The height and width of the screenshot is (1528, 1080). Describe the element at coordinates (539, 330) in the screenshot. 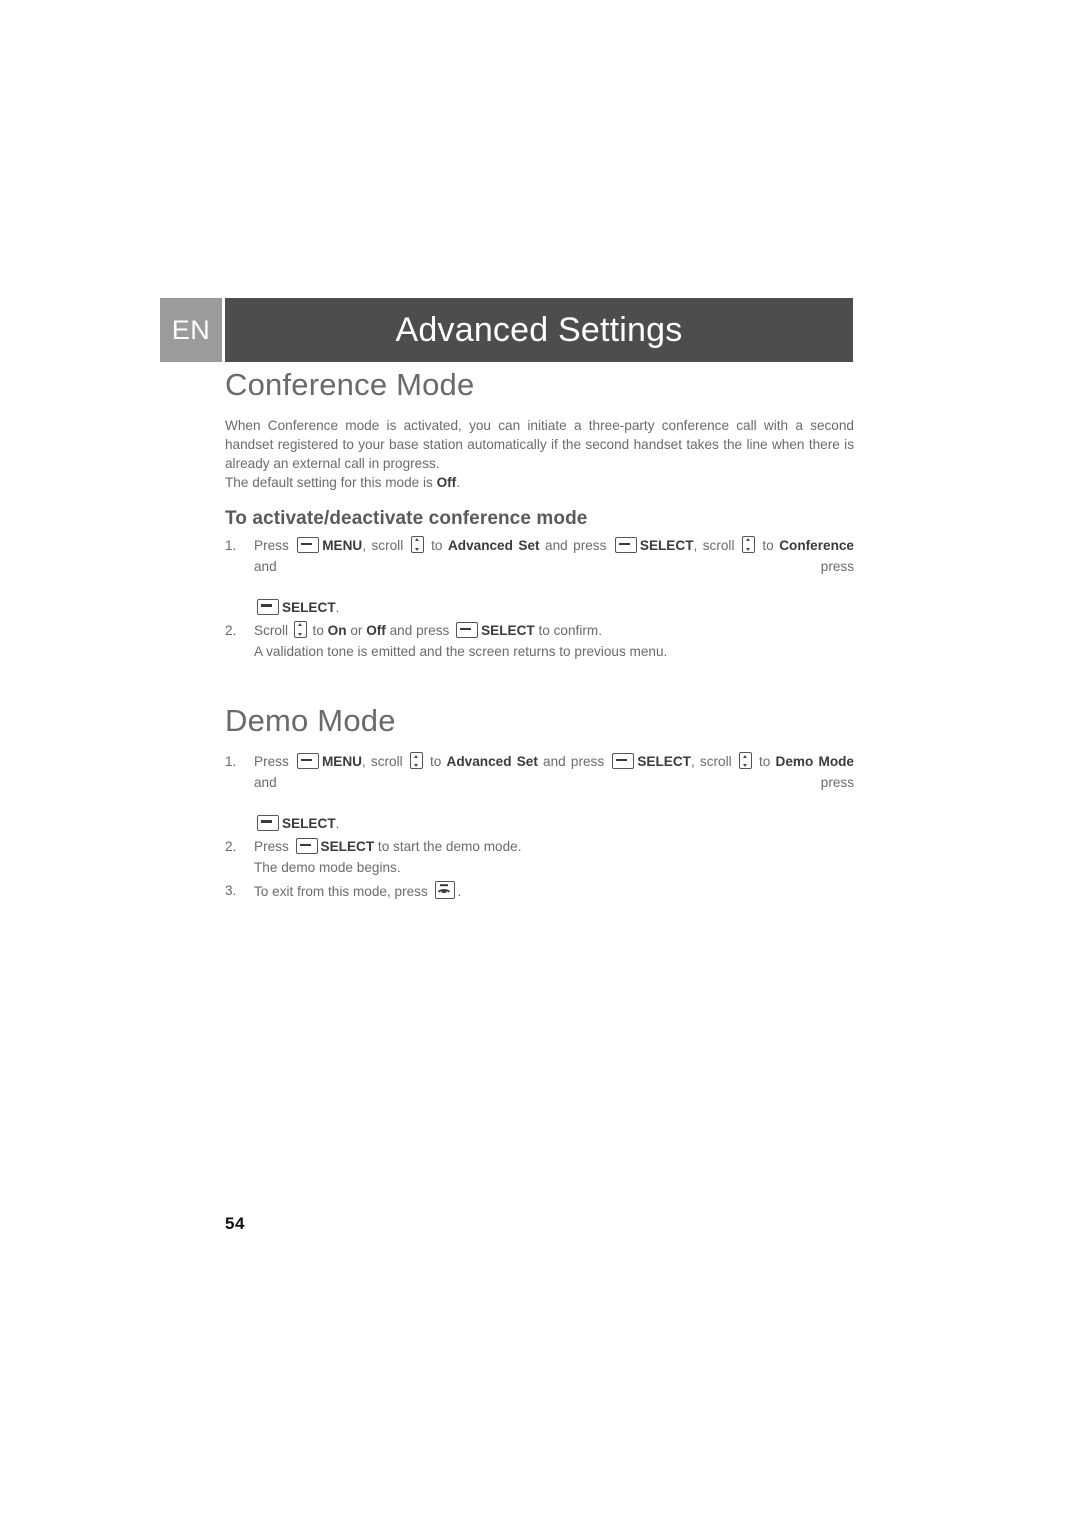

I see `header-title: Advanced Settings` at that location.